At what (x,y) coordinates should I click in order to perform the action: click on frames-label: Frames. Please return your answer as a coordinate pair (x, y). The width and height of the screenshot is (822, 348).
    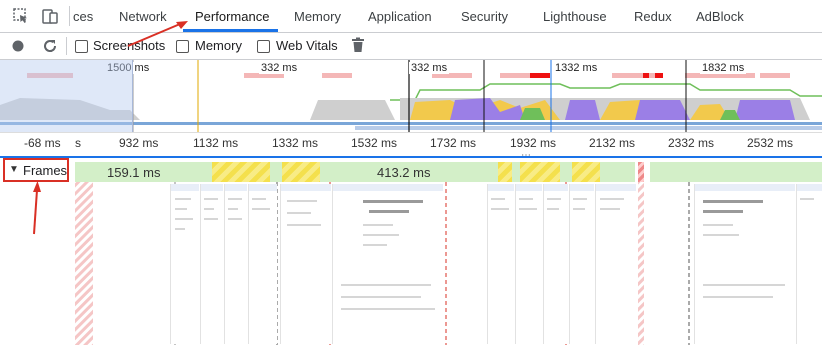
    Looking at the image, I should click on (45, 170).